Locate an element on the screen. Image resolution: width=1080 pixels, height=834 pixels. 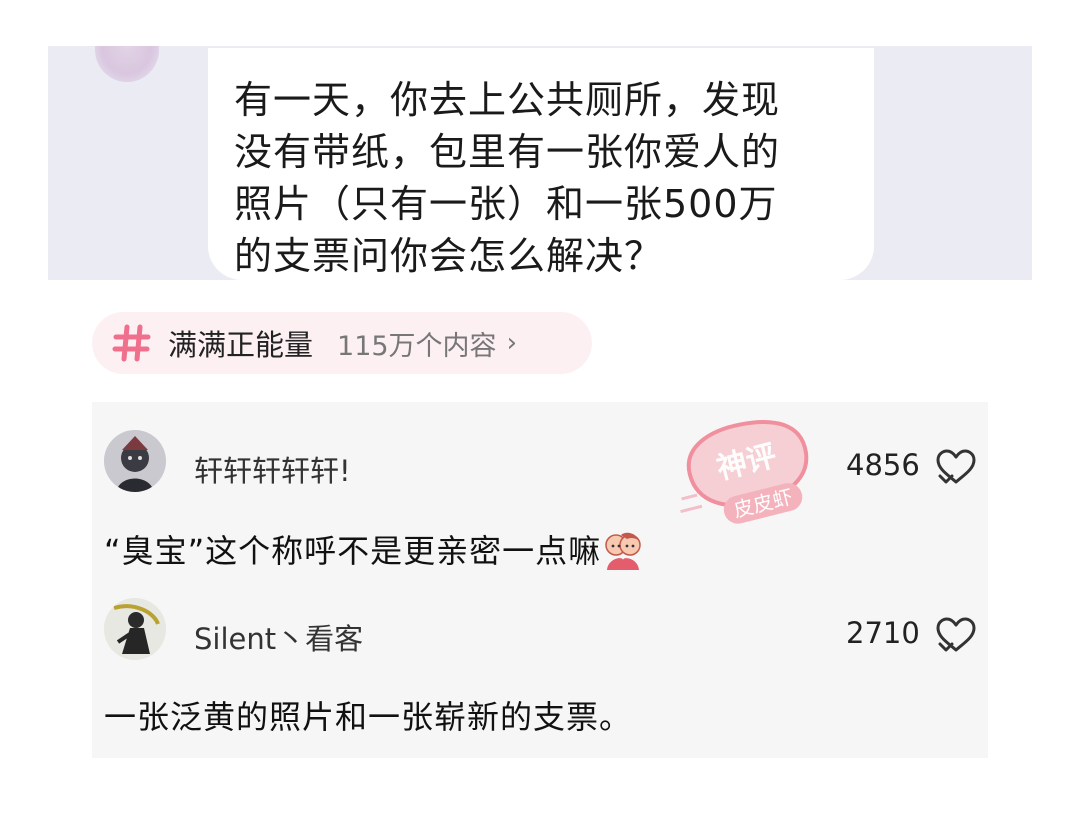
comment-username: 轩轩轩轩轩! is located at coordinates (272, 469).